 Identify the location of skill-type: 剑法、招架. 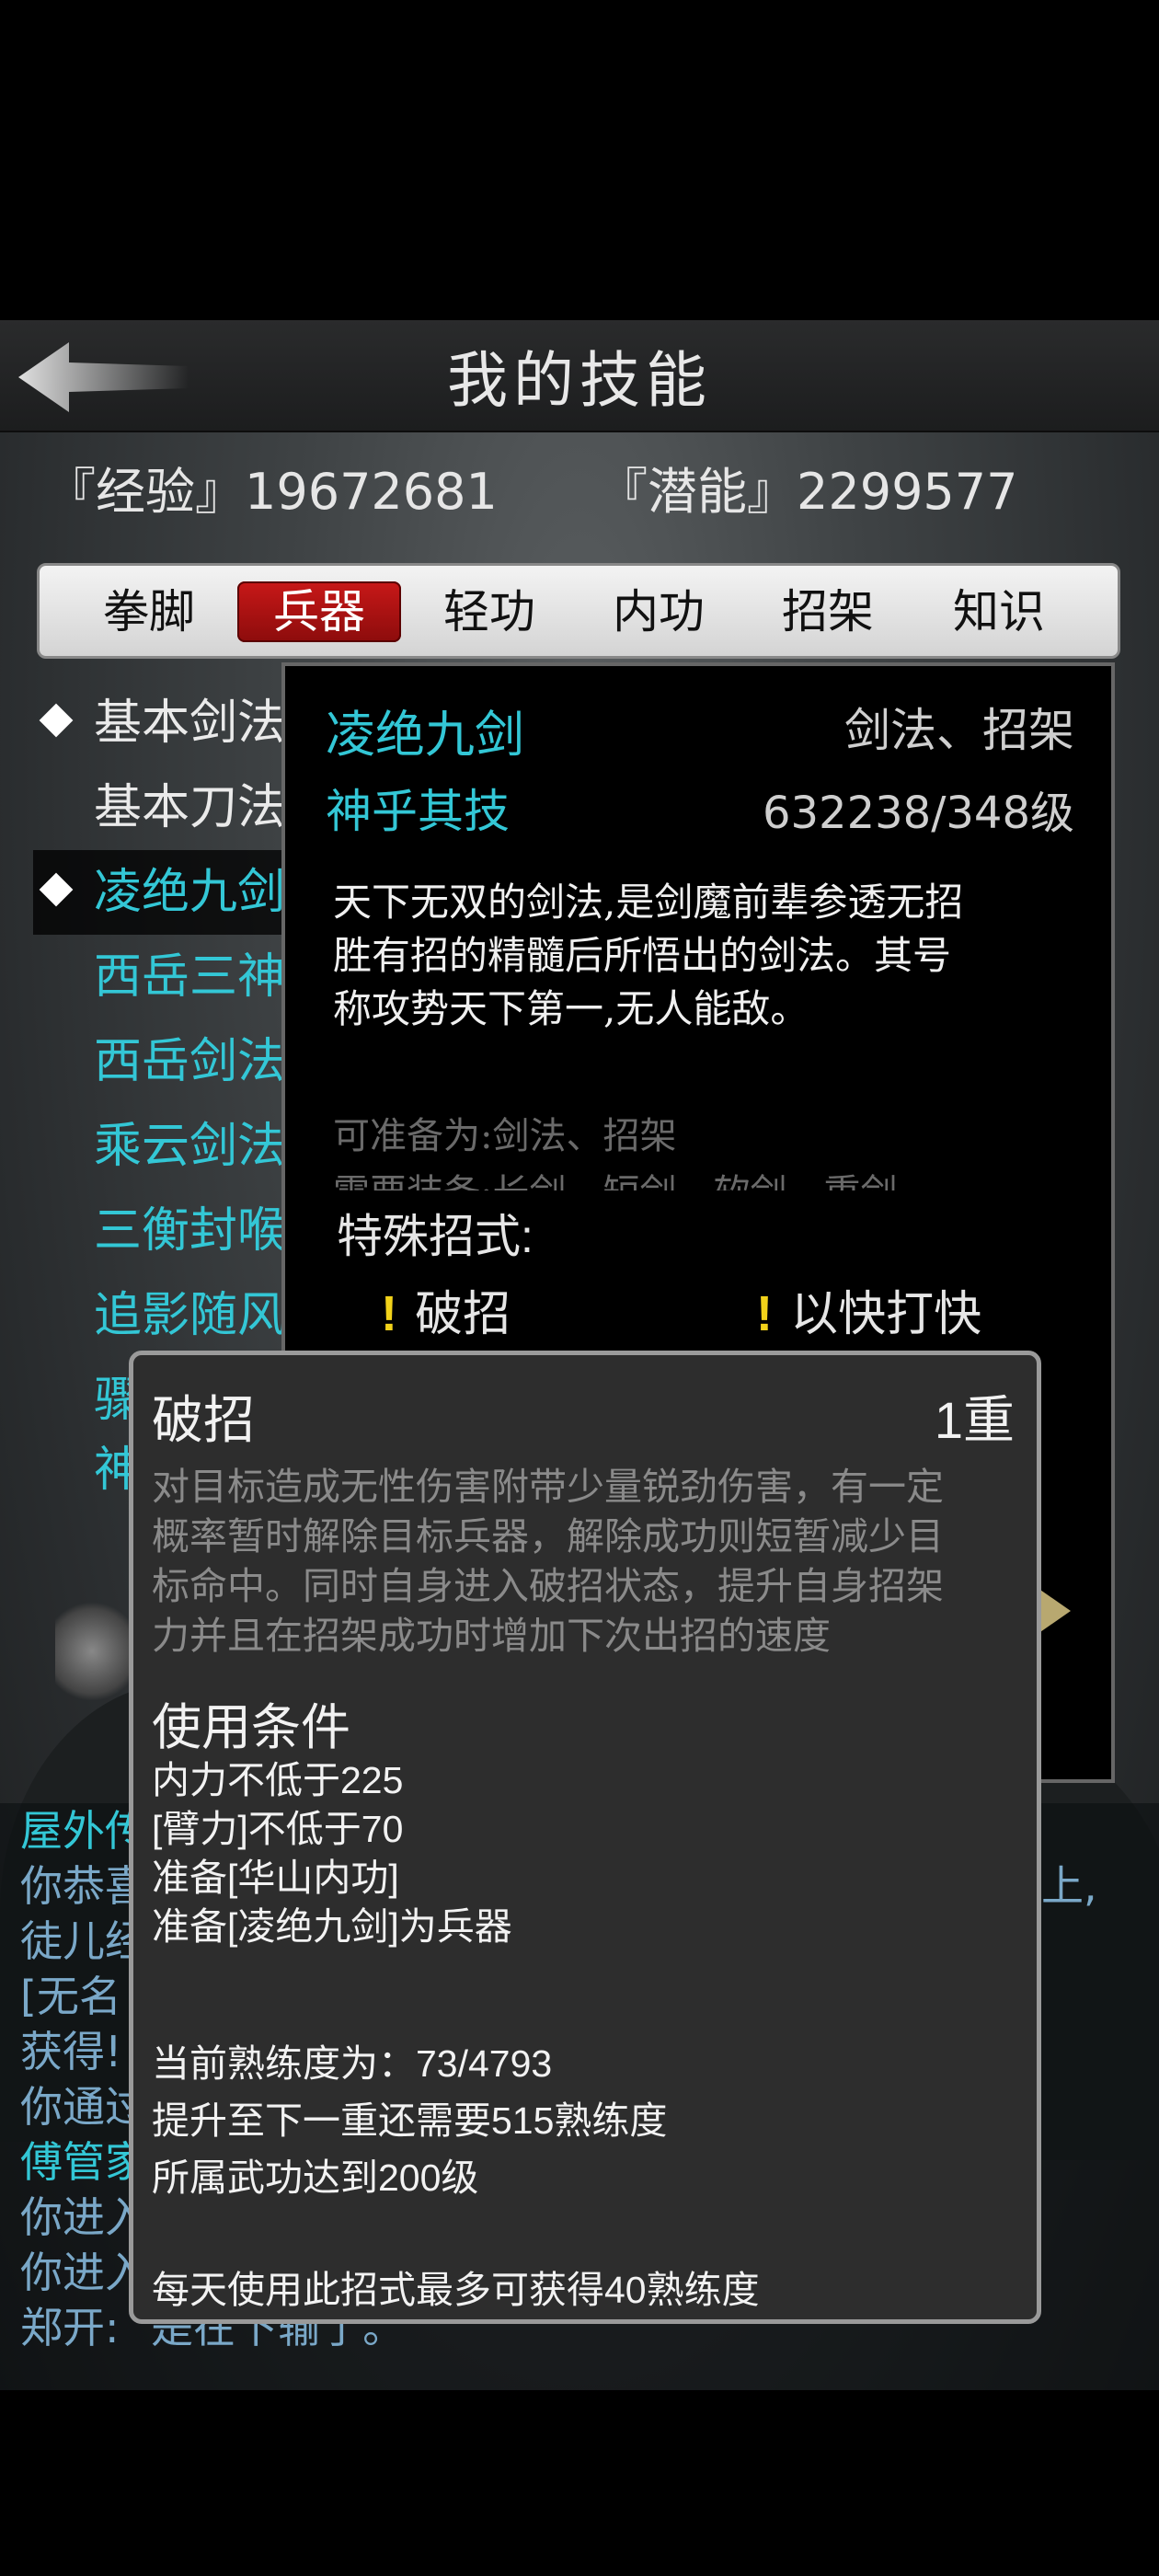
(959, 730).